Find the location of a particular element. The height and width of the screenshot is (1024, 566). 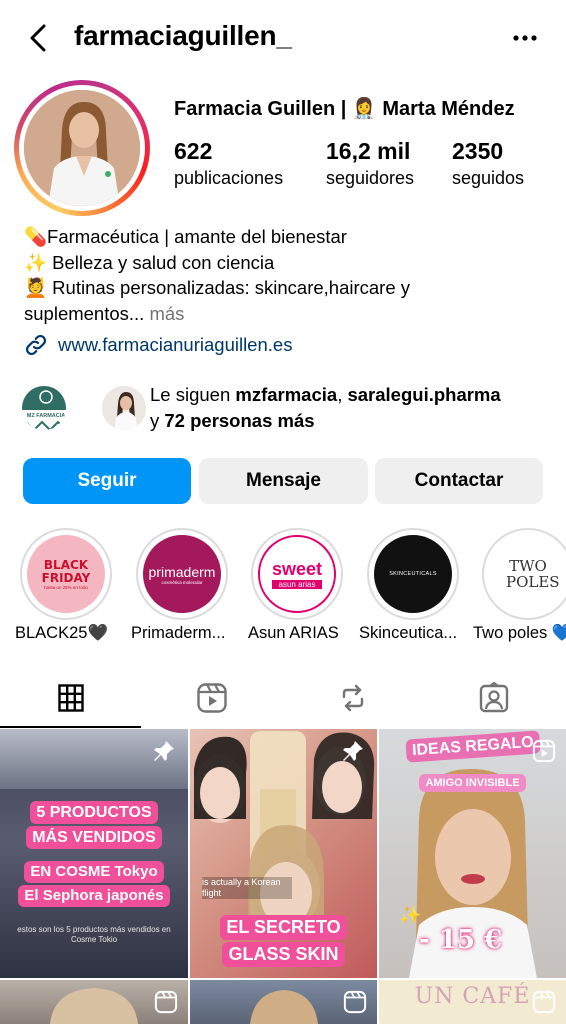

profile-website-link: www.farmacianuriaguillen.es is located at coordinates (158, 345).